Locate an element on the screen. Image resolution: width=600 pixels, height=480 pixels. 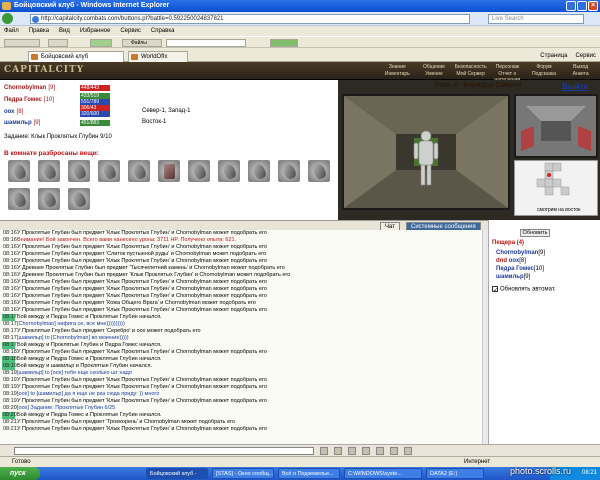
back-icon is located at coordinates (7, 18).